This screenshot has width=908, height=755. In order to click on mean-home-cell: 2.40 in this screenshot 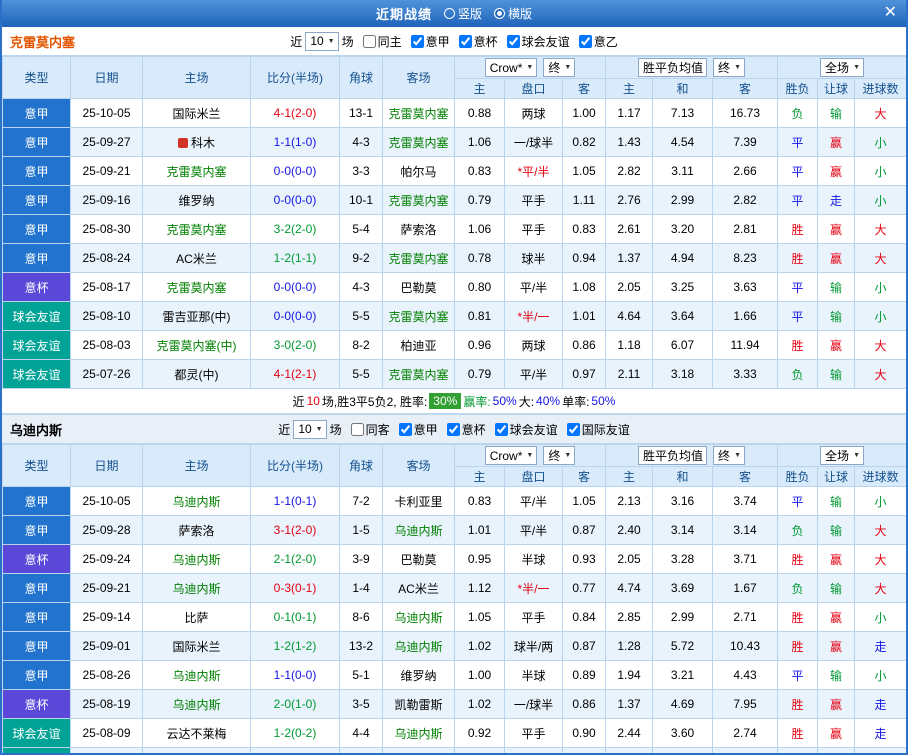, I will do `click(629, 530)`.